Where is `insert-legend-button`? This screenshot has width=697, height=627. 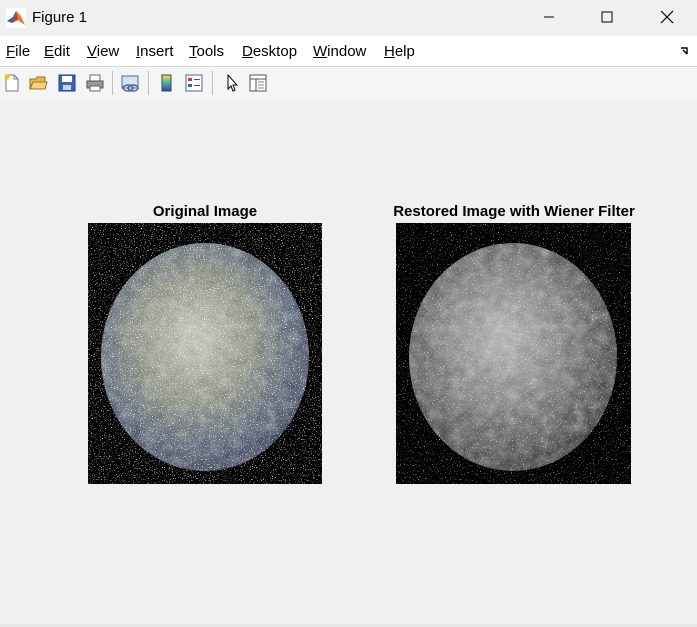
insert-legend-button is located at coordinates (194, 83).